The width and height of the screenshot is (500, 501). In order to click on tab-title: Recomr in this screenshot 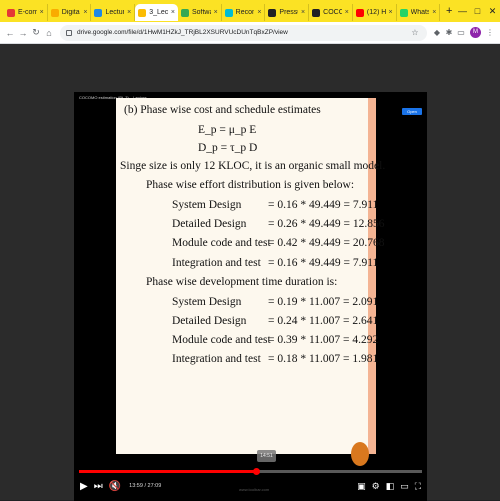, I will do `click(245, 12)`.